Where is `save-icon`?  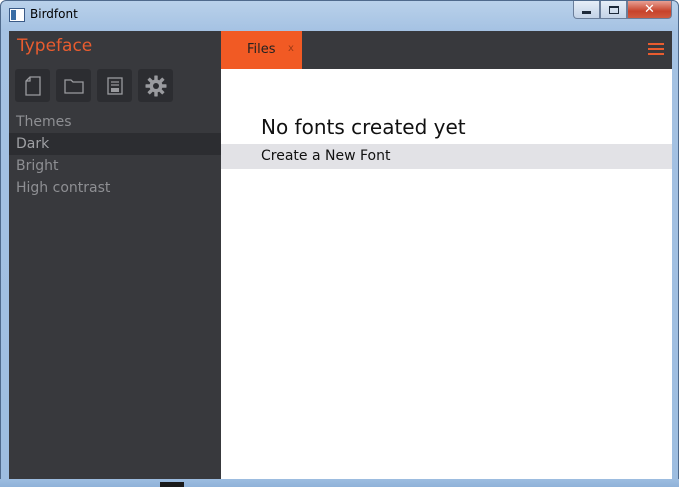
save-icon is located at coordinates (114, 85).